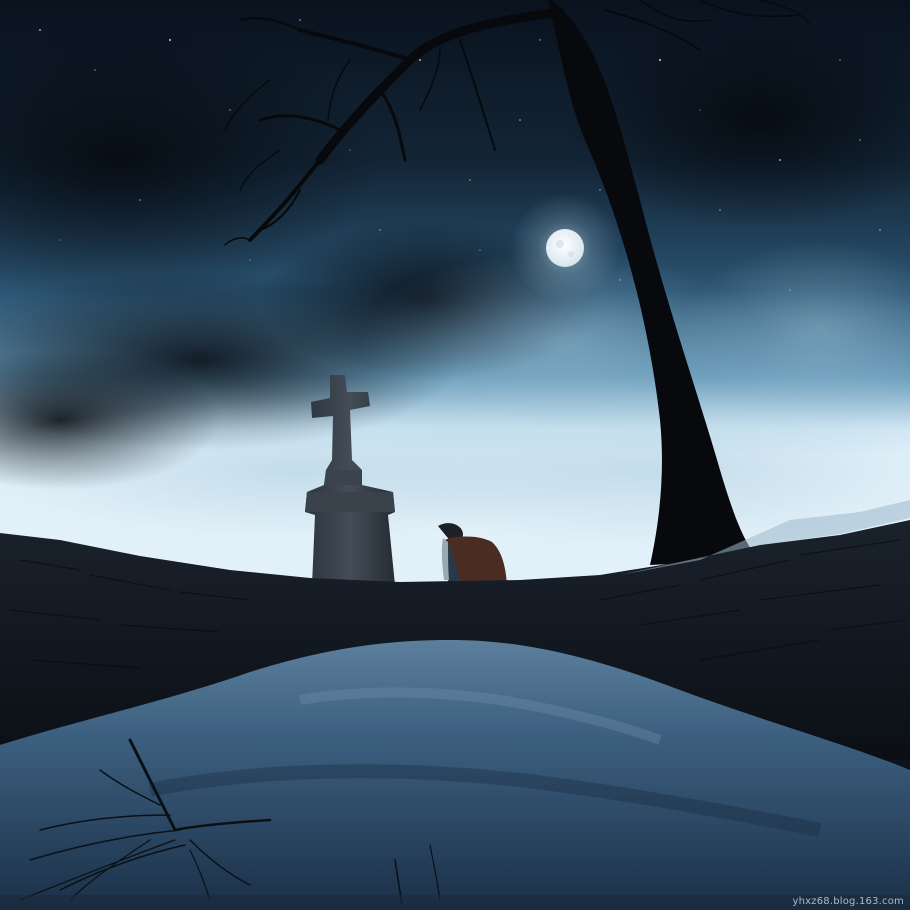 This screenshot has width=910, height=910. Describe the element at coordinates (455, 902) in the screenshot. I see `bottom-strip` at that location.